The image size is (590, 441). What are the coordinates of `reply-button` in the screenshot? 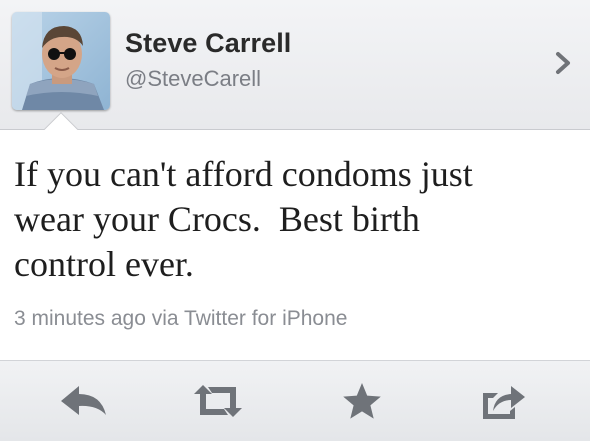 It's located at (84, 401).